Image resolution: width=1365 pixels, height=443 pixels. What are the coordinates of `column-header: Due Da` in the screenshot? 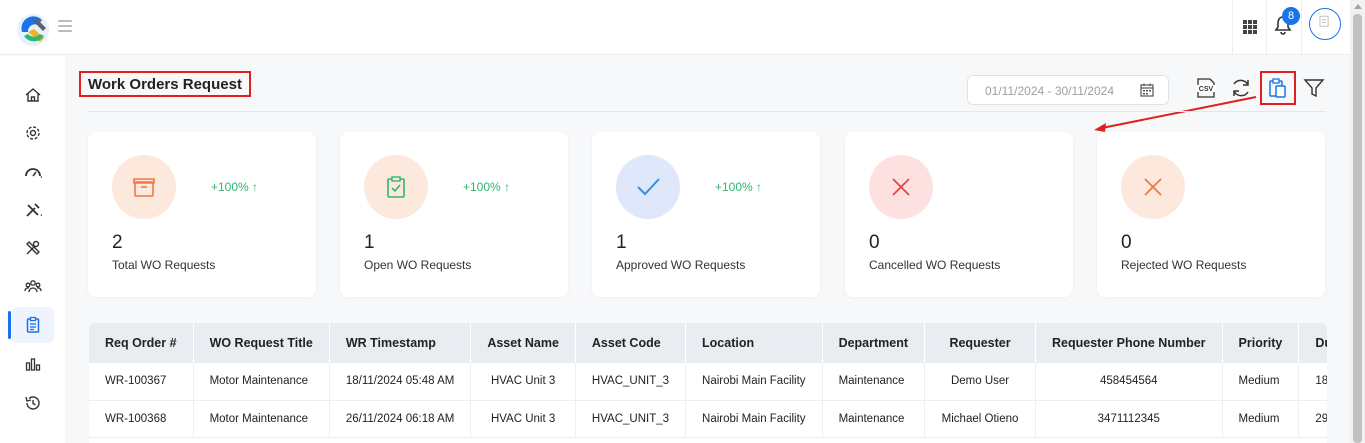 It's located at (1312, 343).